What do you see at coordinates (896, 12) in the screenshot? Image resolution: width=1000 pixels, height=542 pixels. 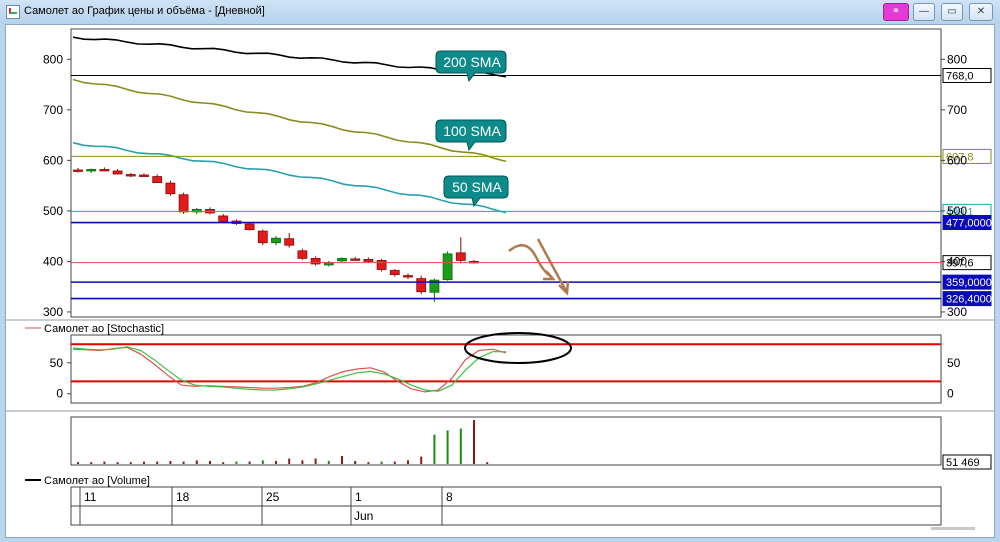 I see `link-button: ⚭` at bounding box center [896, 12].